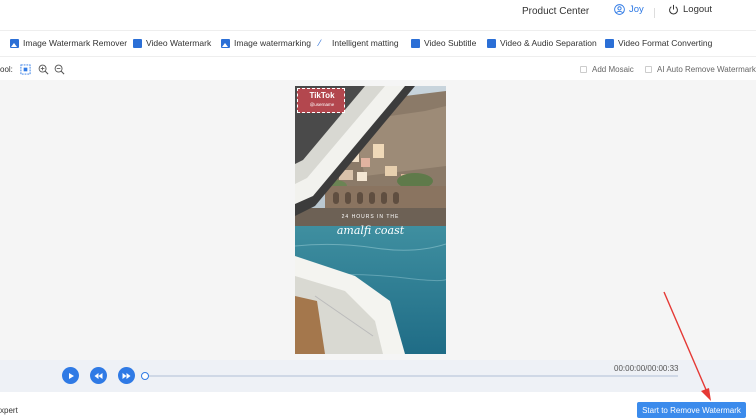 The height and width of the screenshot is (420, 756). I want to click on add-mosaic-label: Add Mosaic, so click(613, 69).